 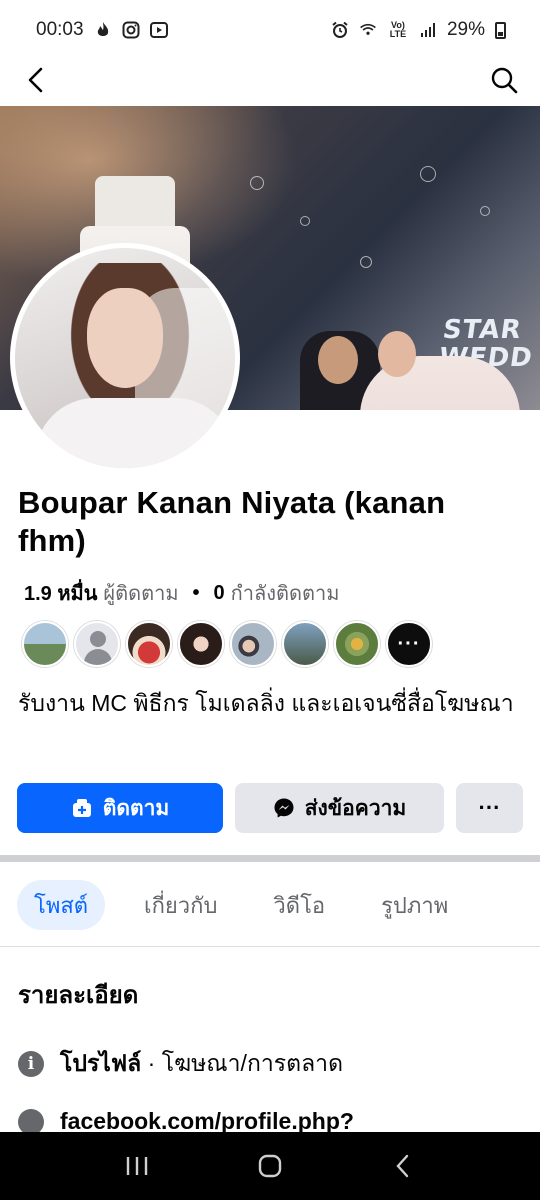 I want to click on back-button, so click(x=36, y=80).